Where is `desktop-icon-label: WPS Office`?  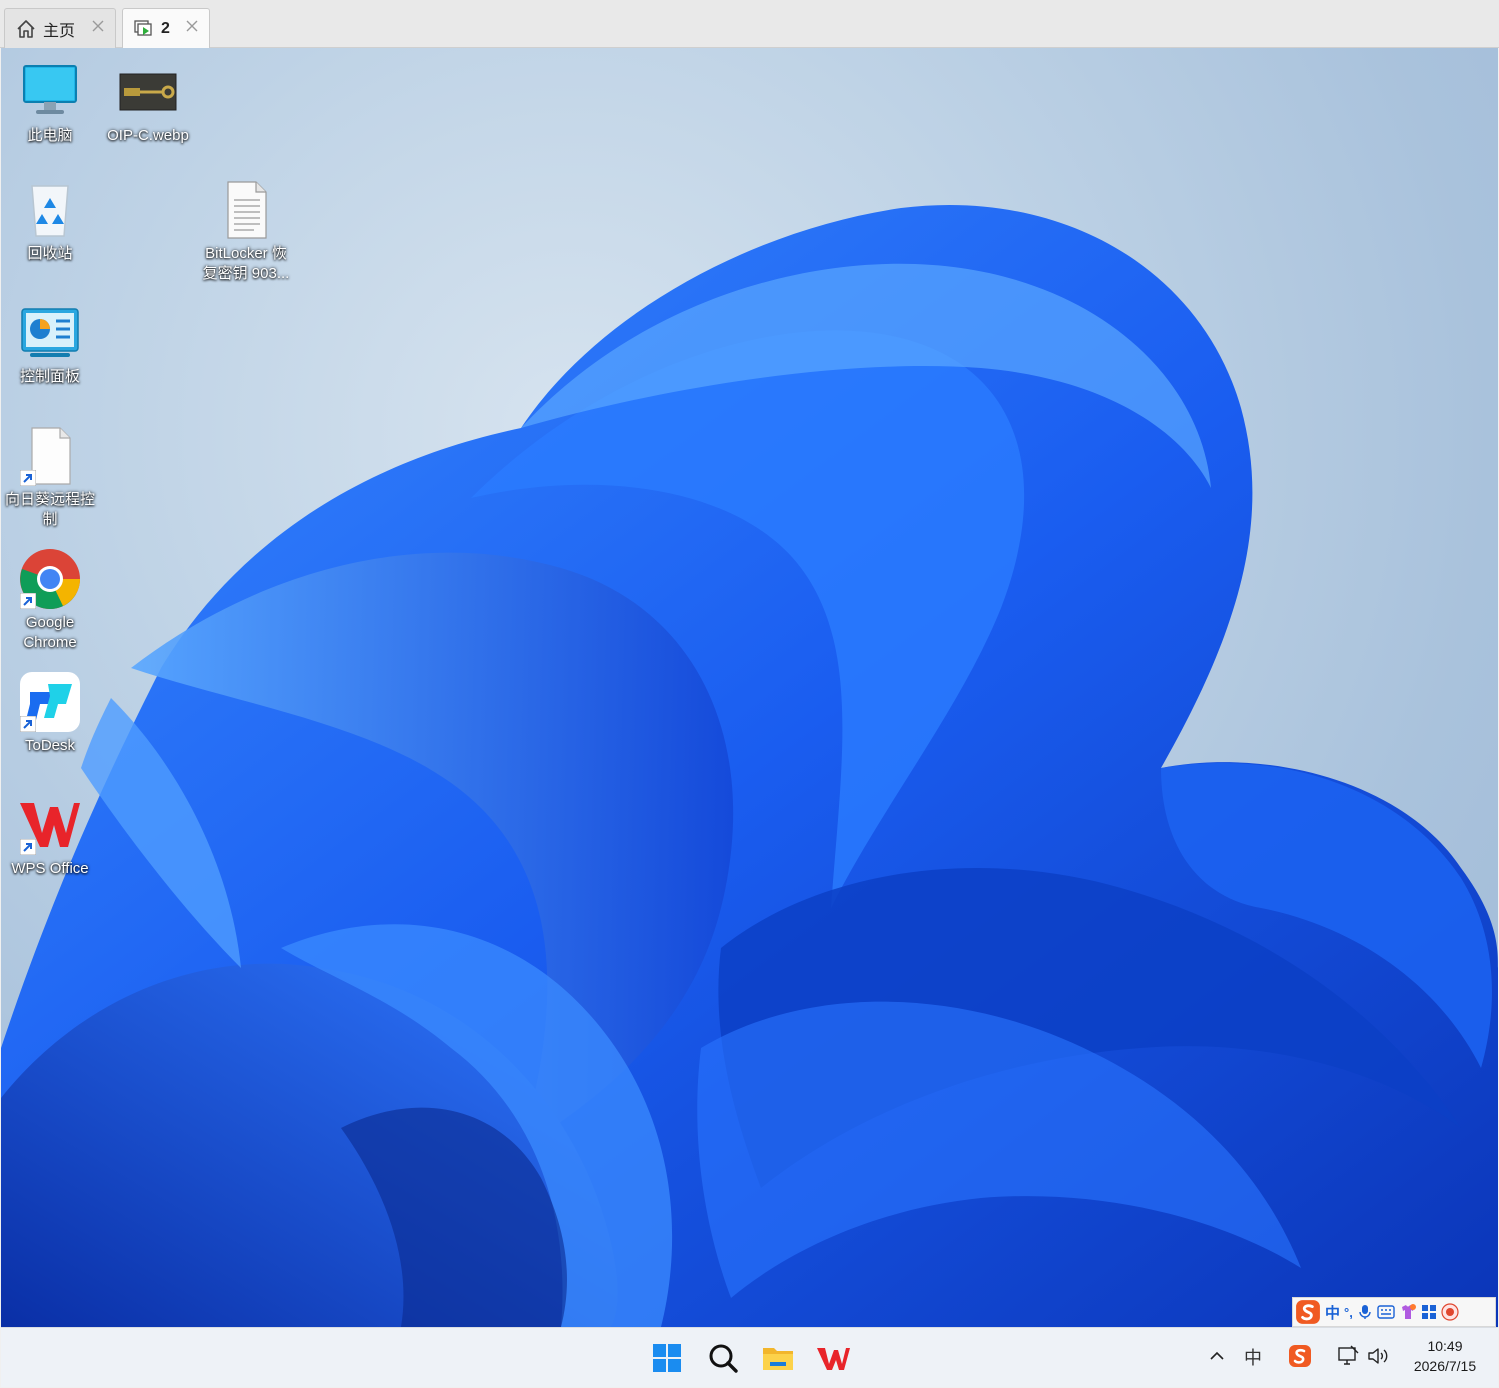
desktop-icon-label: WPS Office is located at coordinates (50, 868).